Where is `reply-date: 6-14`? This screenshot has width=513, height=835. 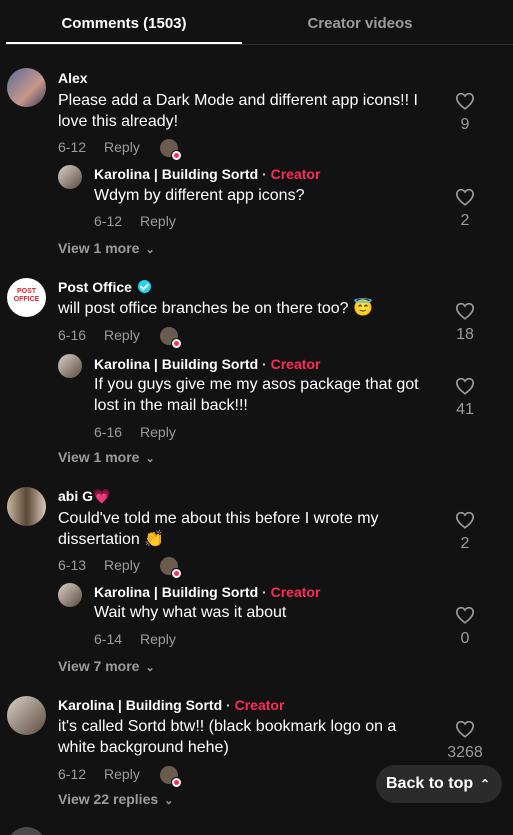 reply-date: 6-14 is located at coordinates (108, 639).